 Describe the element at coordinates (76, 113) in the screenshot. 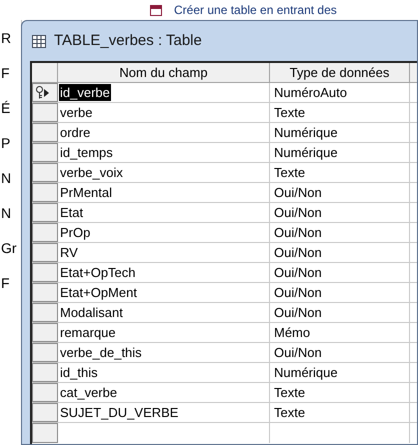

I see `table-cell-text: verbe` at that location.